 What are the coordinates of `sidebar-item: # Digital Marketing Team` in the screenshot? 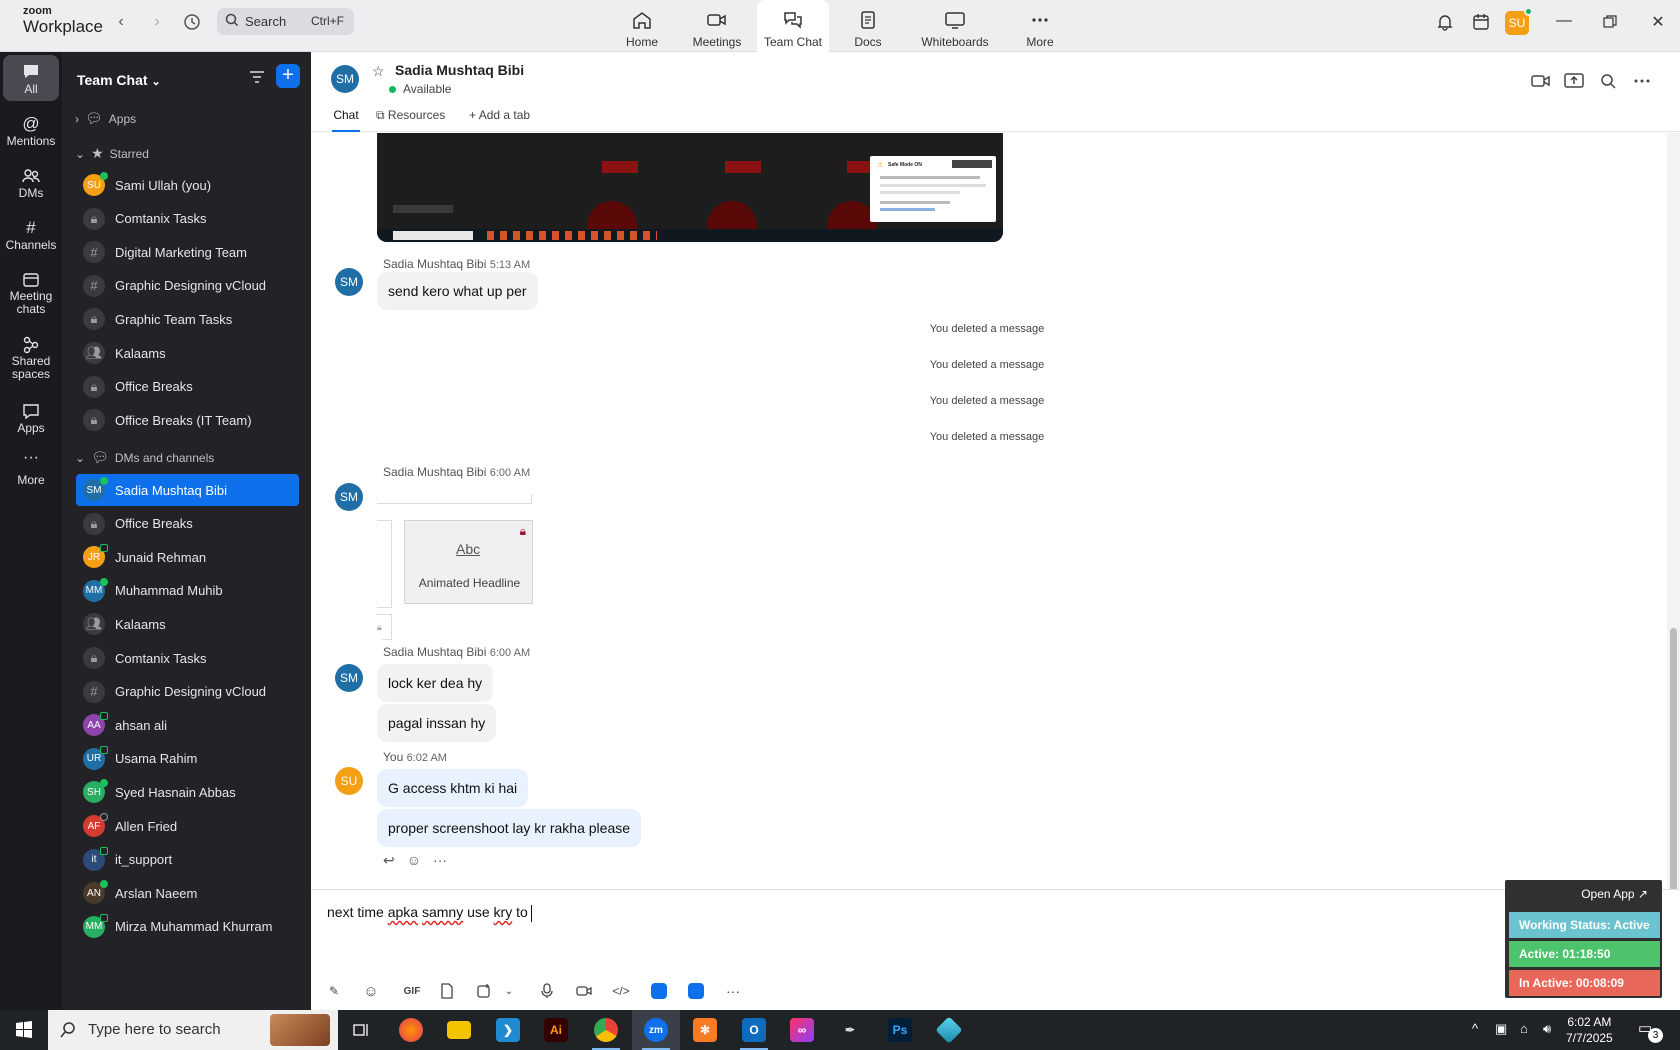 It's located at (187, 252).